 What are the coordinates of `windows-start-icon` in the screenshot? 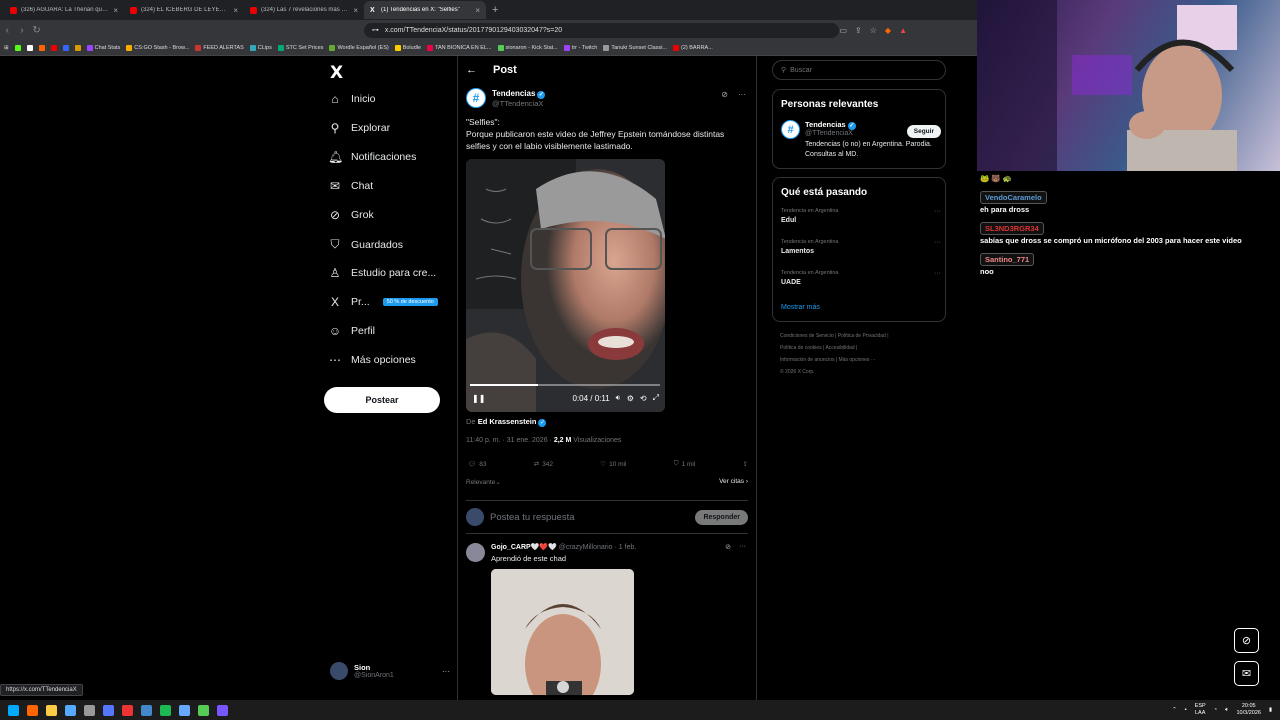 It's located at (13, 710).